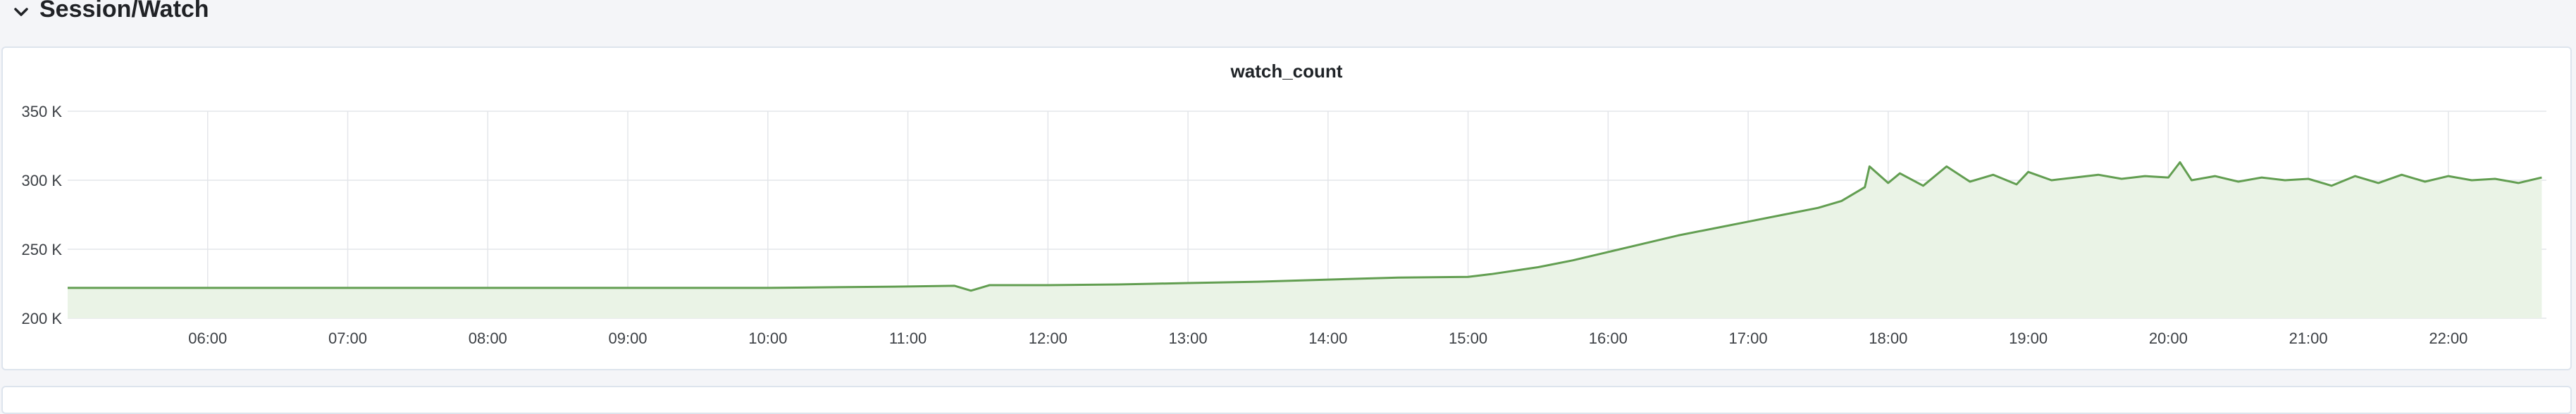 The image size is (2576, 414). What do you see at coordinates (2028, 338) in the screenshot?
I see `x-tick-label: 19:00` at bounding box center [2028, 338].